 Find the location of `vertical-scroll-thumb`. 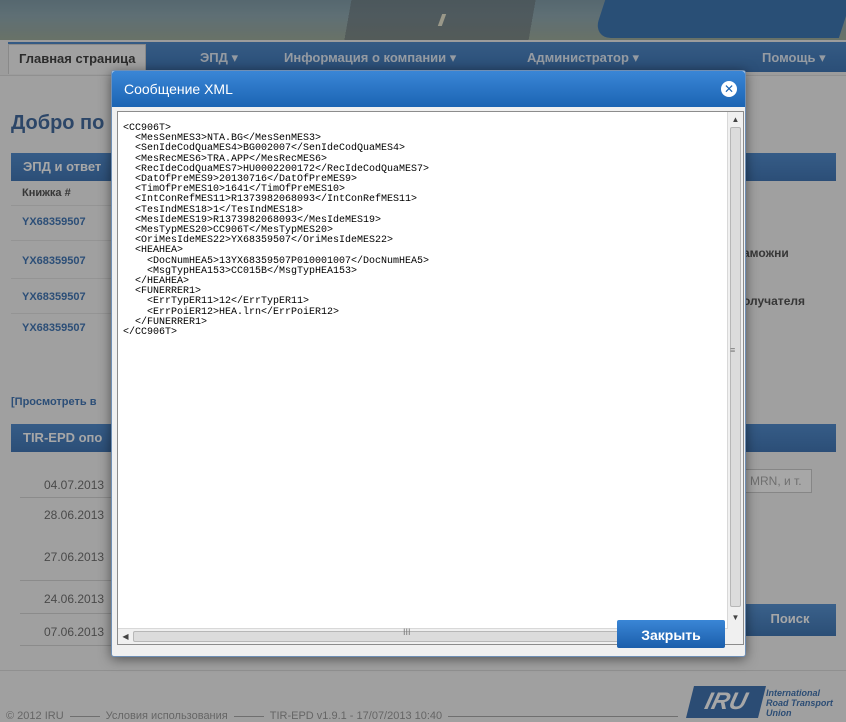

vertical-scroll-thumb is located at coordinates (735, 367).